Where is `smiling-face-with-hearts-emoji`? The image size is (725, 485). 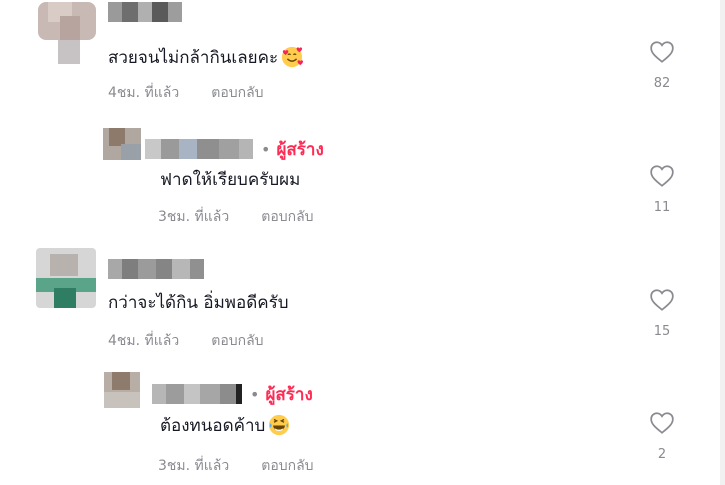
smiling-face-with-hearts-emoji is located at coordinates (293, 57).